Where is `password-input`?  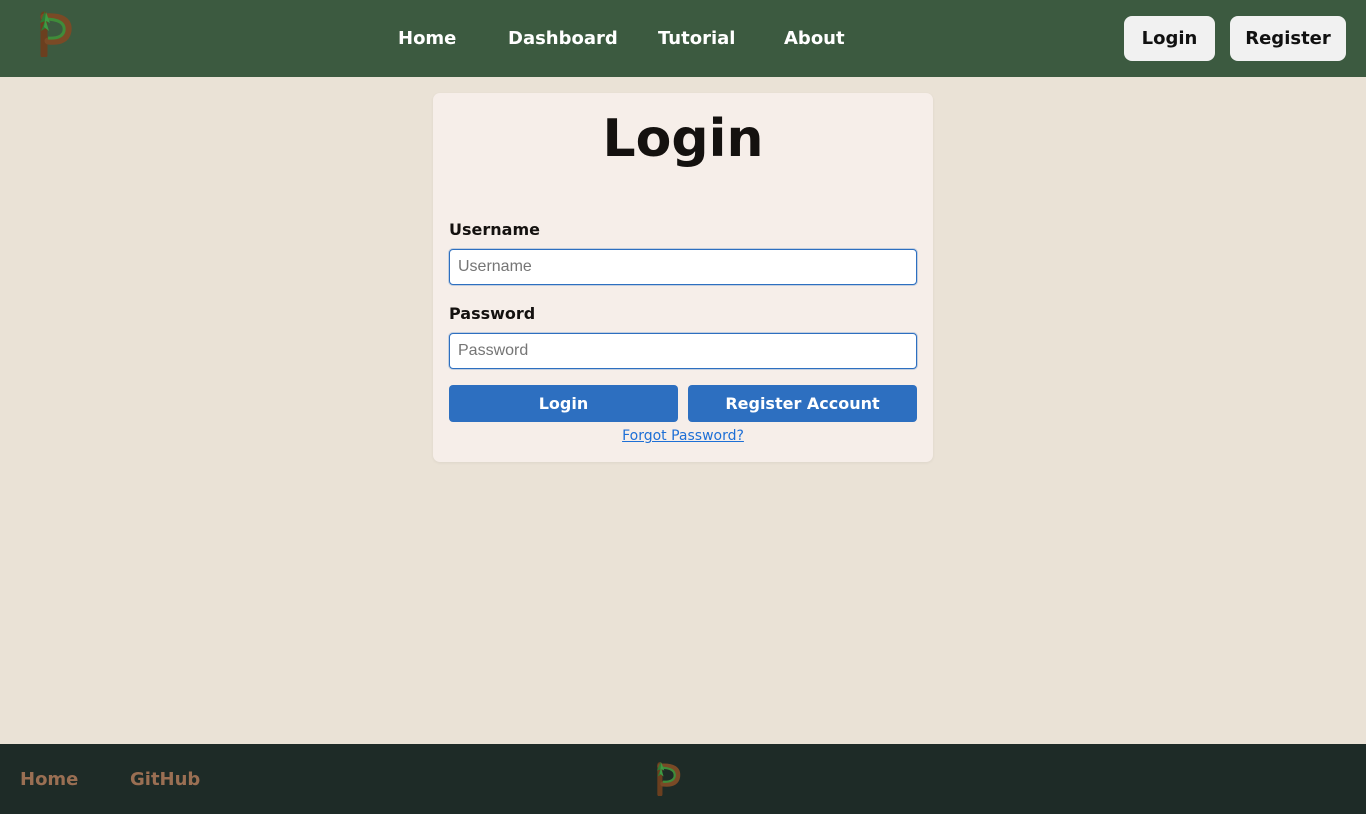 password-input is located at coordinates (683, 351).